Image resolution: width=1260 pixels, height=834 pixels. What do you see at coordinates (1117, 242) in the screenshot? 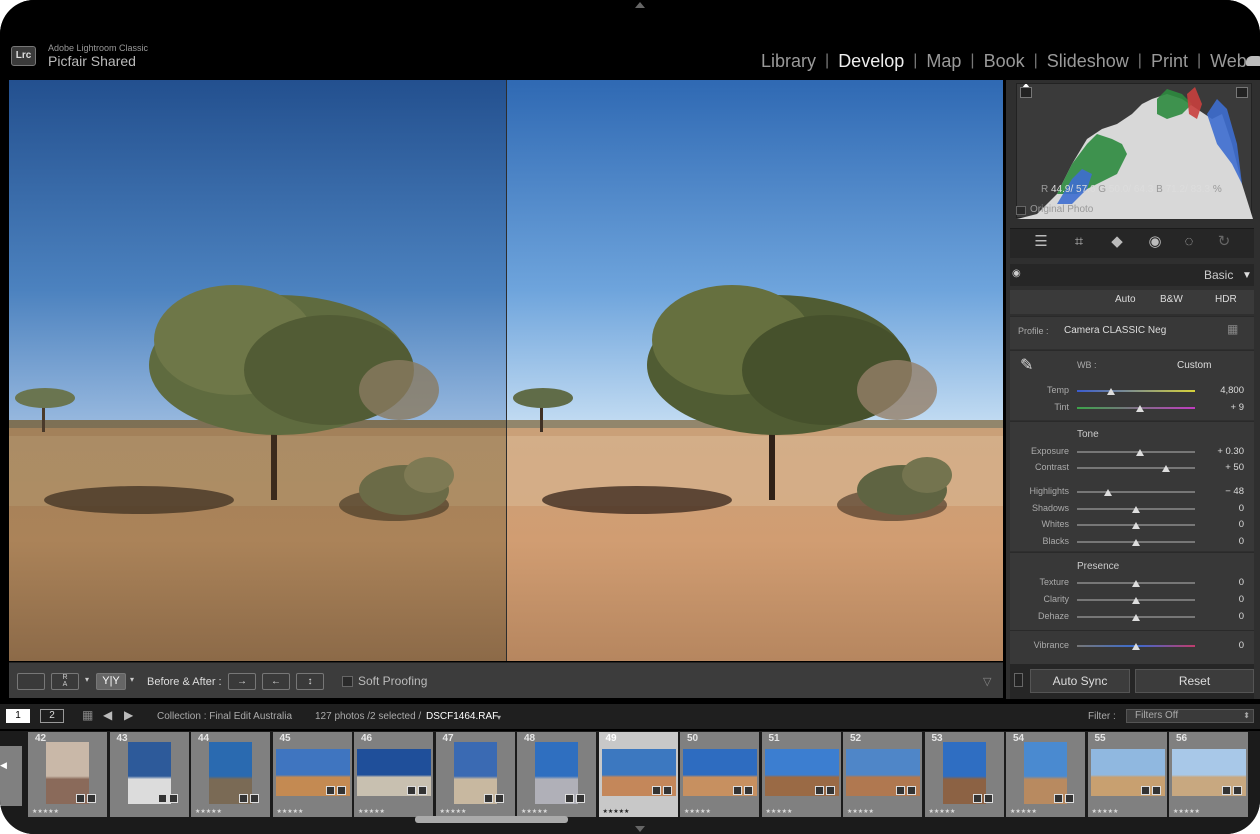
I see `healing-icon: ◆` at bounding box center [1117, 242].